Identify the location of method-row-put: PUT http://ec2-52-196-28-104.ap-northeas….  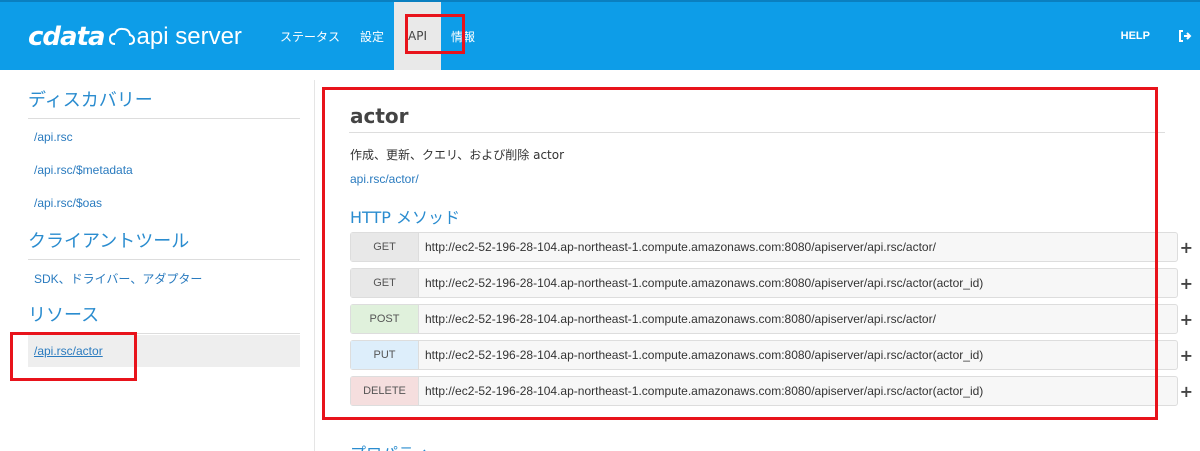
(771, 355).